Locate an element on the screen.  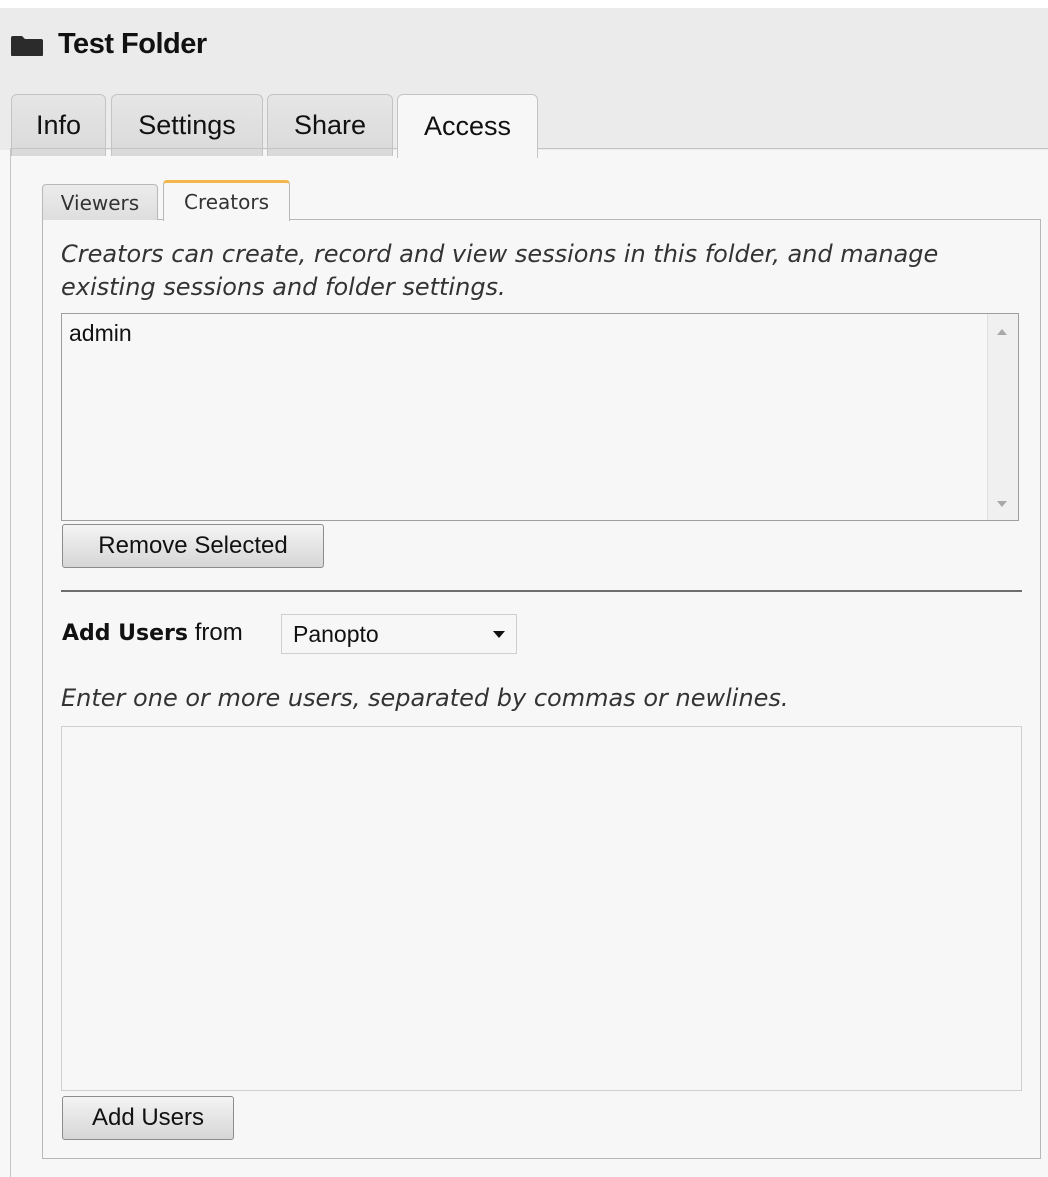
subtab-viewers: Viewers is located at coordinates (100, 202).